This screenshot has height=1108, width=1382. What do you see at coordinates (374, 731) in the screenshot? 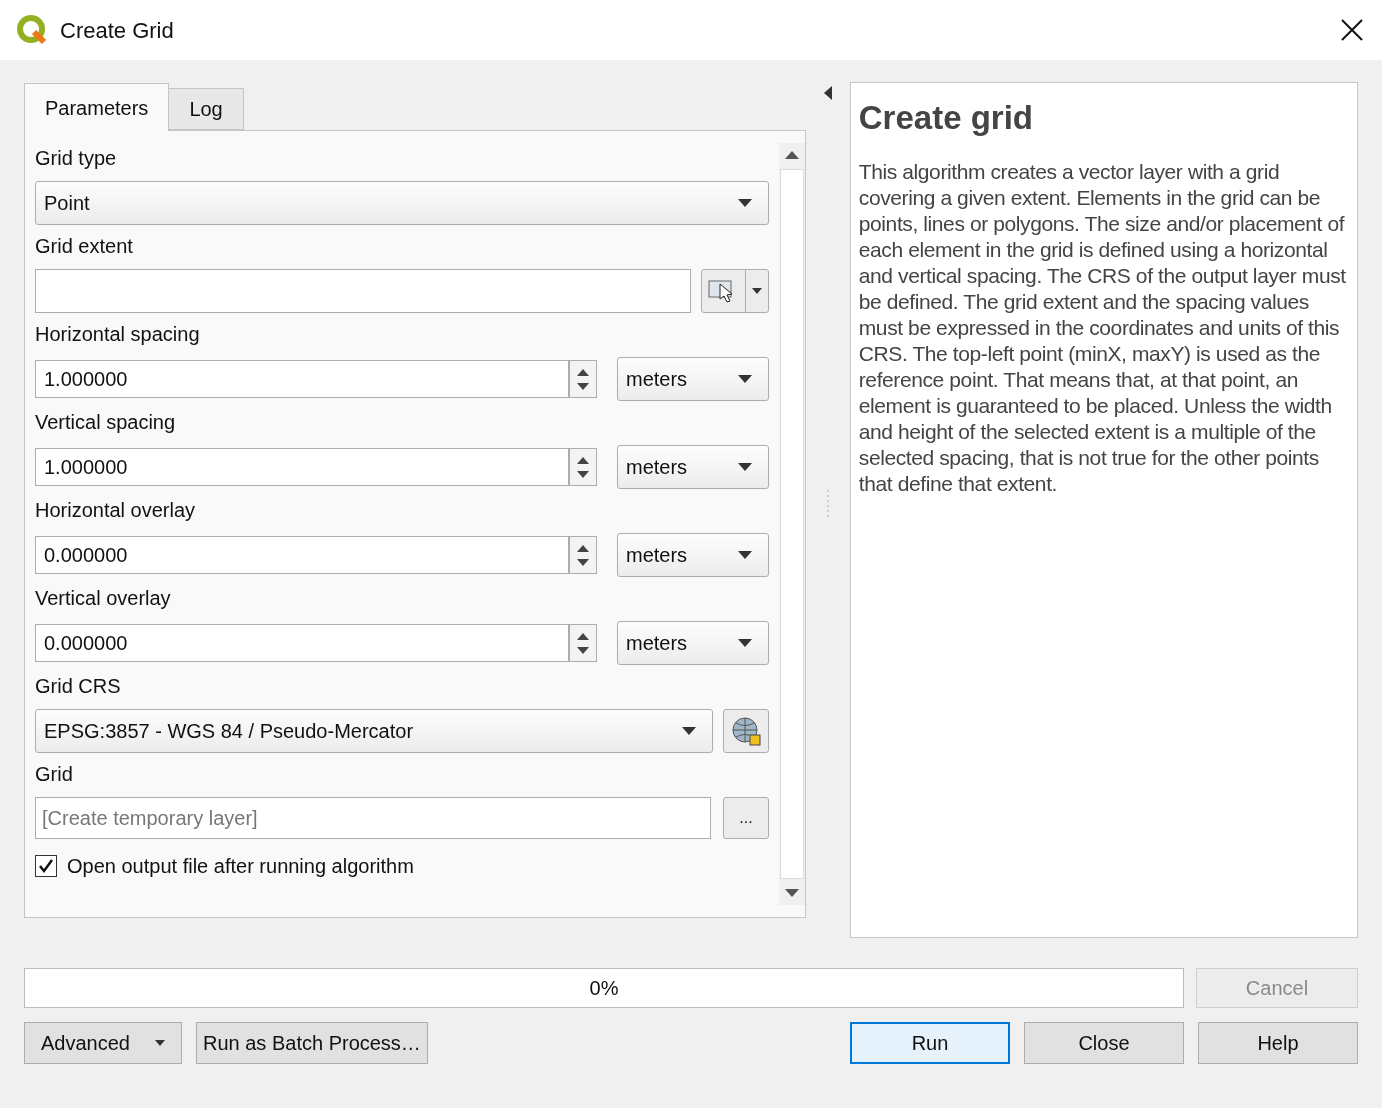
I see `crs-dropdown: EPSG:3857 - WGS 84 / Pseudo-Mercator` at bounding box center [374, 731].